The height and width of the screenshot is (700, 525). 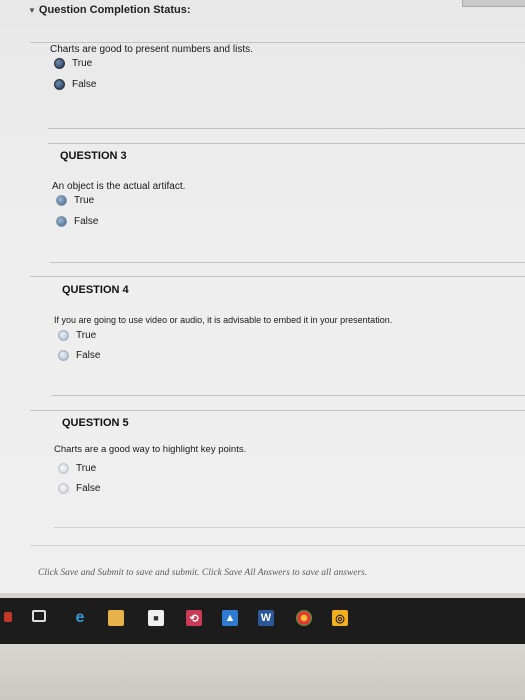 I want to click on chrome-icon, so click(x=304, y=618).